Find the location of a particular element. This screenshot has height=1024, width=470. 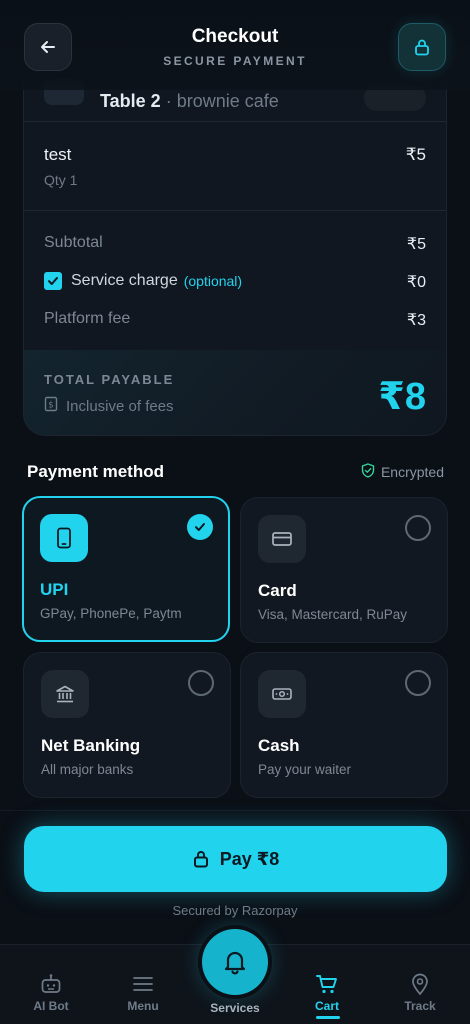

receipt-icon: $ is located at coordinates (51, 406).